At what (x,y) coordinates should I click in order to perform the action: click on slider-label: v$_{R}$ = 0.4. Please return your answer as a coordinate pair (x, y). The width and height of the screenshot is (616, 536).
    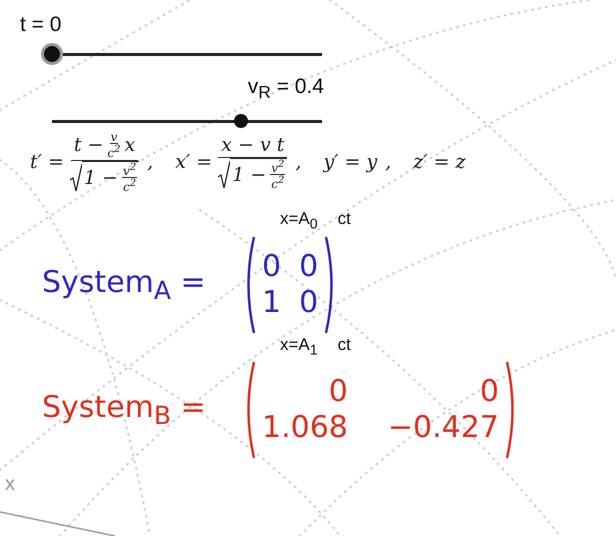
    Looking at the image, I should click on (286, 89).